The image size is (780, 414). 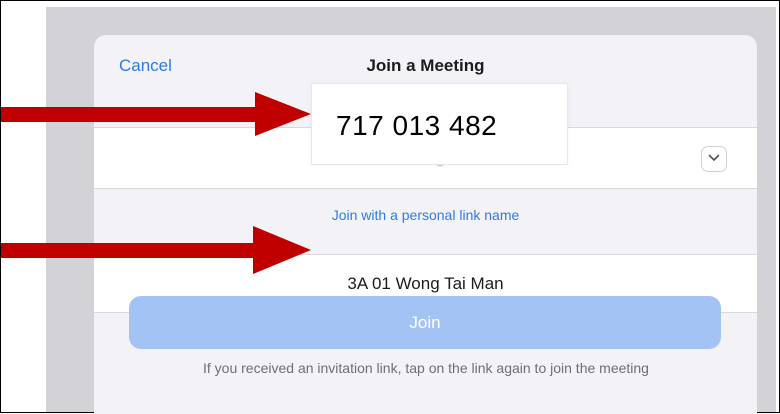 I want to click on join-button: Join, so click(x=425, y=322).